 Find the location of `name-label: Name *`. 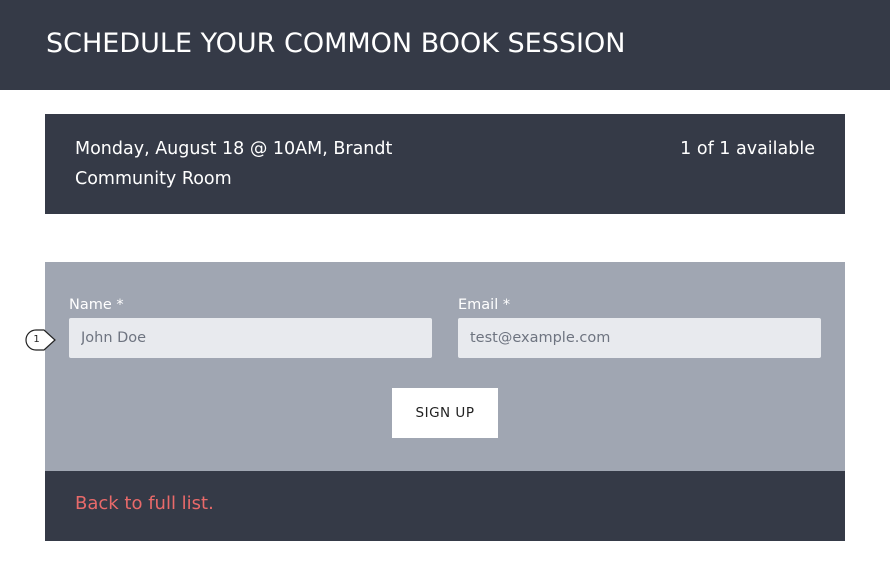

name-label: Name * is located at coordinates (96, 305).